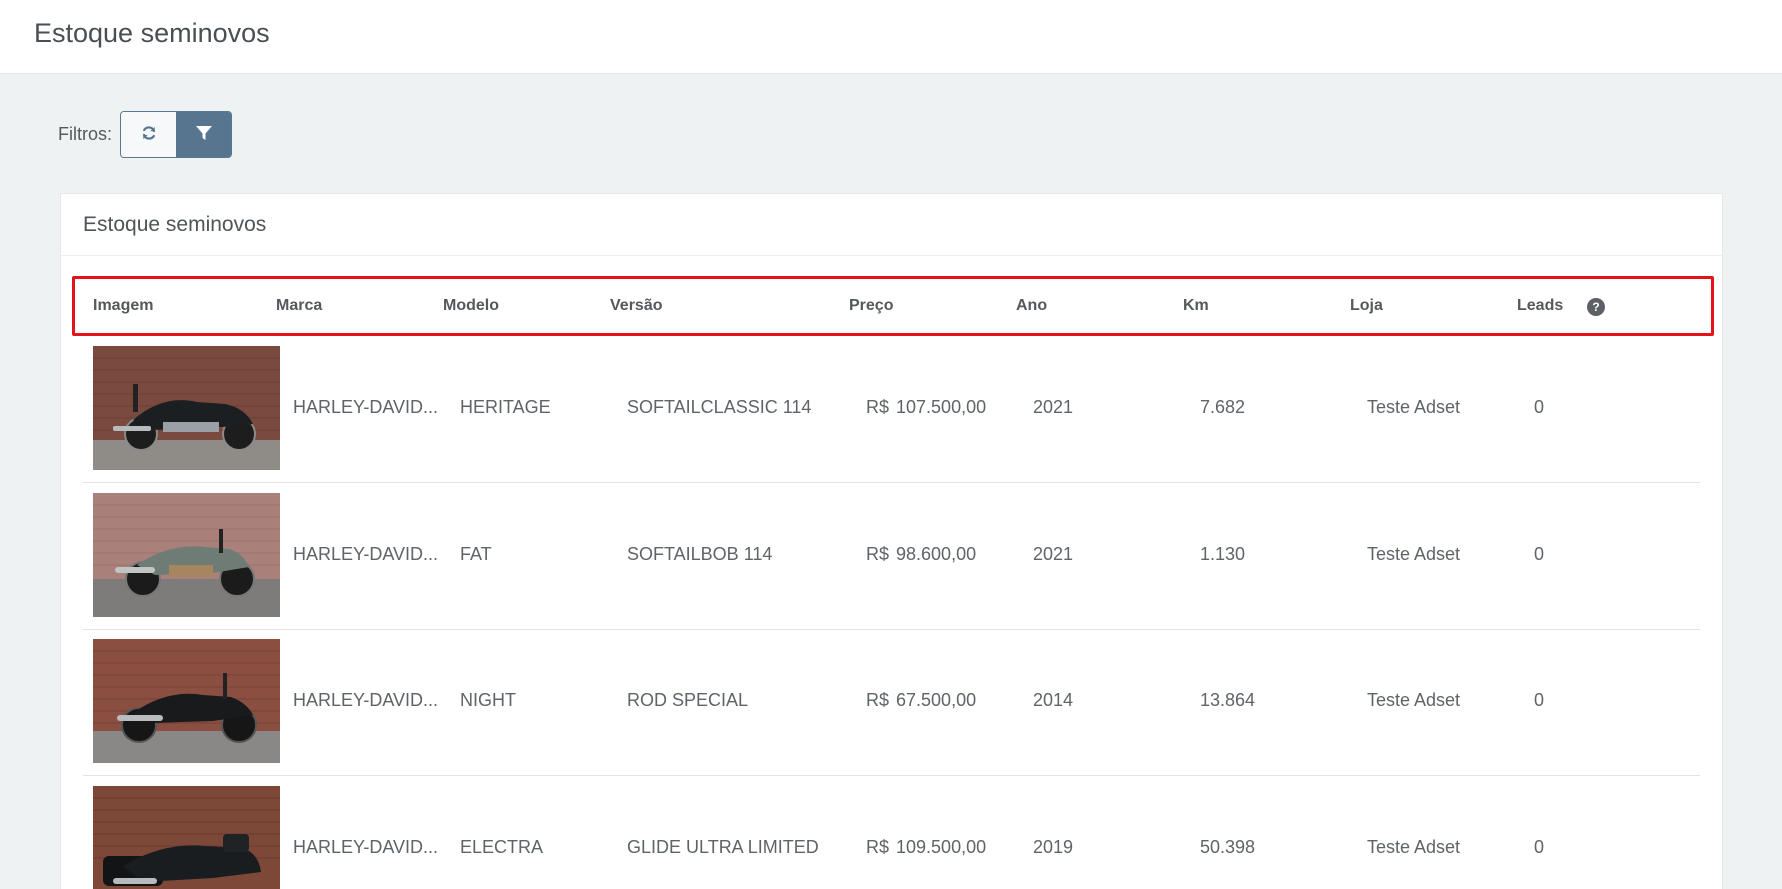  What do you see at coordinates (636, 306) in the screenshot?
I see `column-header-versao: Versão` at bounding box center [636, 306].